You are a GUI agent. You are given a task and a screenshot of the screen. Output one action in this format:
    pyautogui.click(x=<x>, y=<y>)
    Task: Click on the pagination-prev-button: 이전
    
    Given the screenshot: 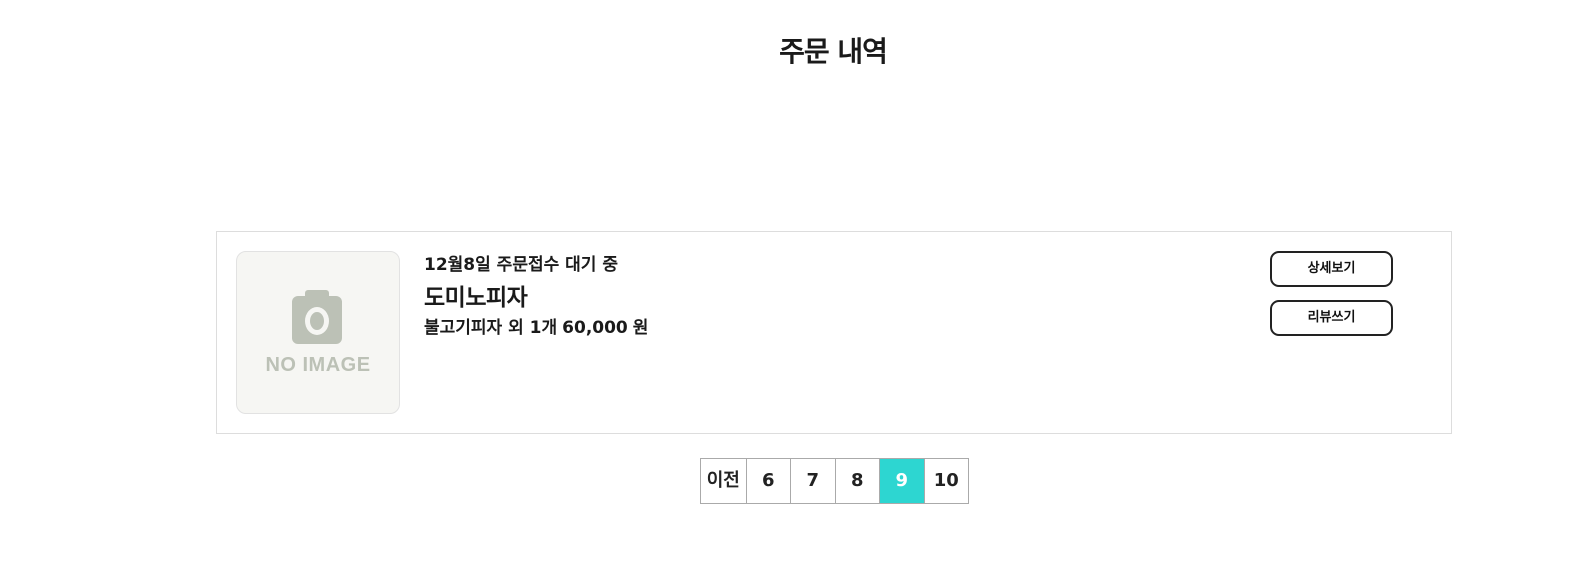 What is the action you would take?
    pyautogui.click(x=723, y=481)
    